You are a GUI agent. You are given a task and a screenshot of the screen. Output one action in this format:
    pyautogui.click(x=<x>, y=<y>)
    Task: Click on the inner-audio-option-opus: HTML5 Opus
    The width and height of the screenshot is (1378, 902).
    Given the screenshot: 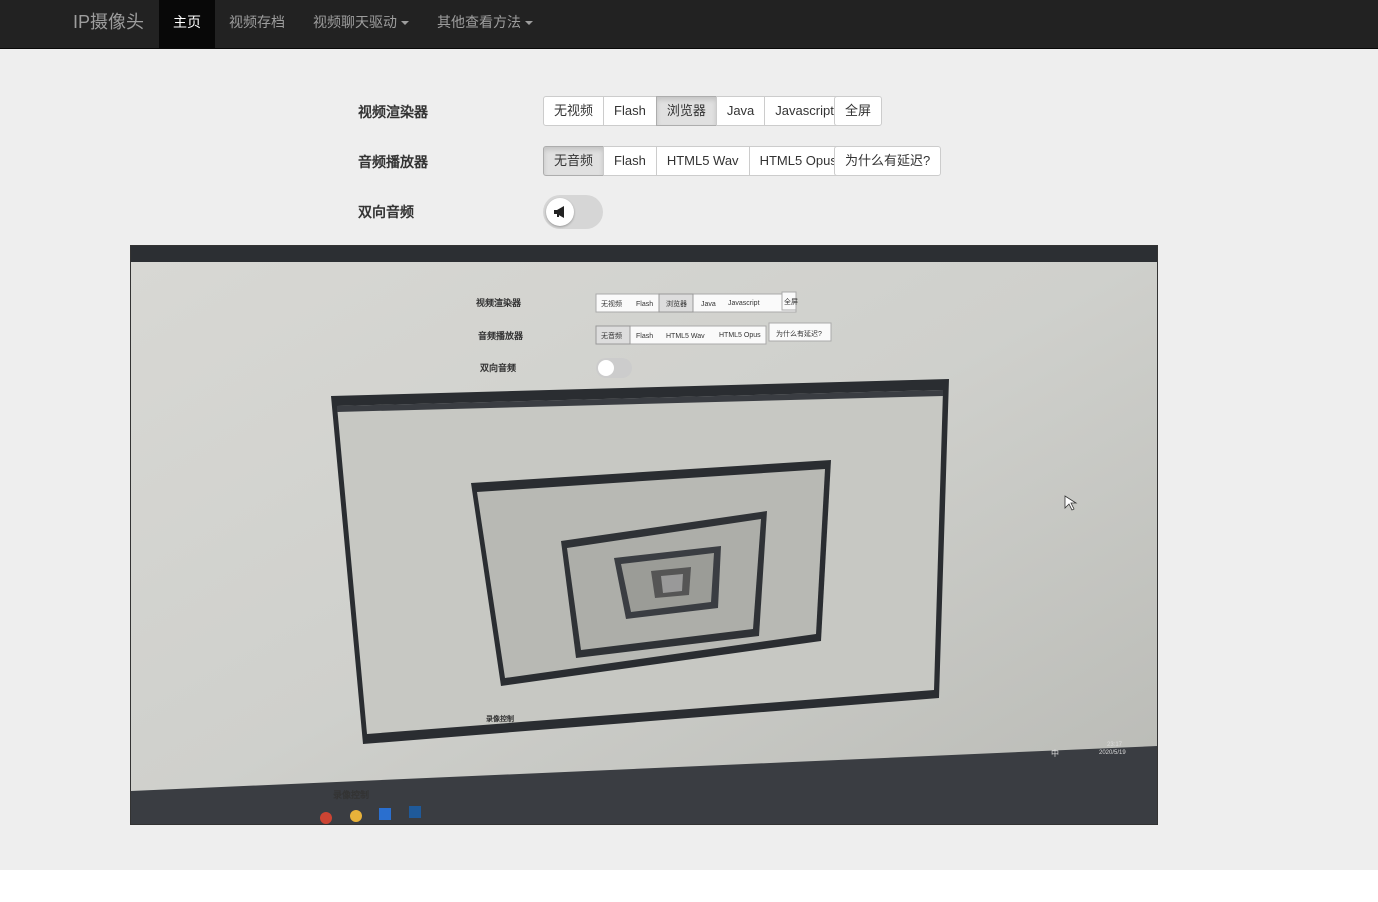 What is the action you would take?
    pyautogui.click(x=740, y=335)
    